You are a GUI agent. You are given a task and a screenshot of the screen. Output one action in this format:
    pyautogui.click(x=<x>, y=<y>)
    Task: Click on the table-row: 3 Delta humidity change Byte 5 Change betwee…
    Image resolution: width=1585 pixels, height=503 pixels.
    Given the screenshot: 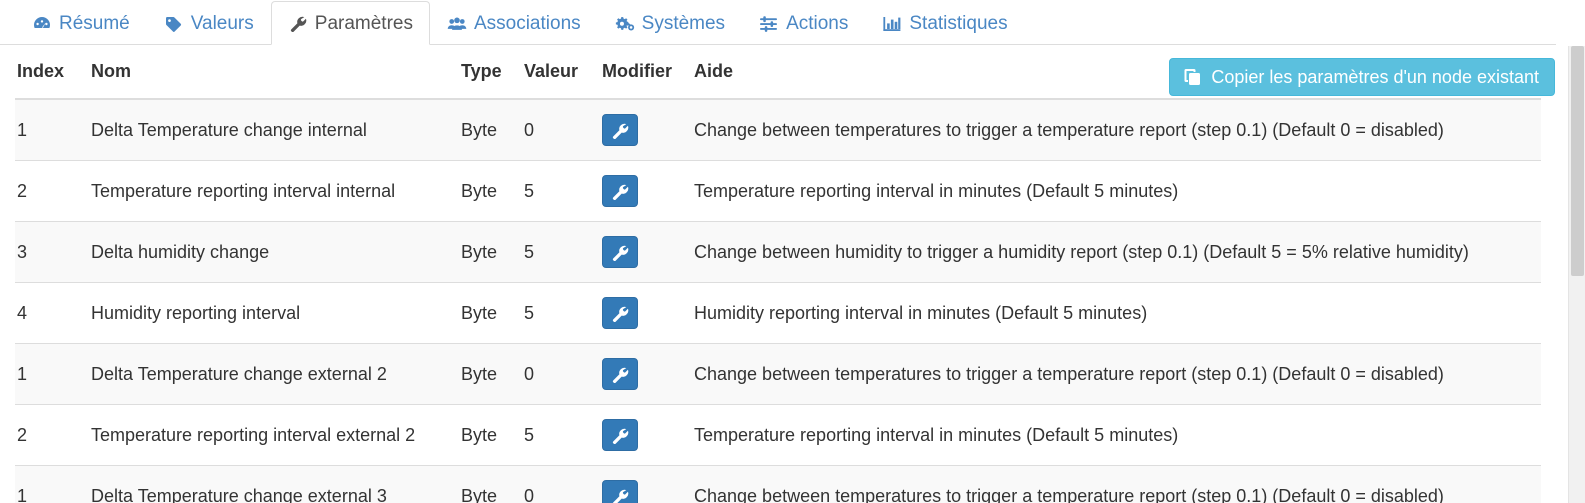 What is the action you would take?
    pyautogui.click(x=778, y=252)
    